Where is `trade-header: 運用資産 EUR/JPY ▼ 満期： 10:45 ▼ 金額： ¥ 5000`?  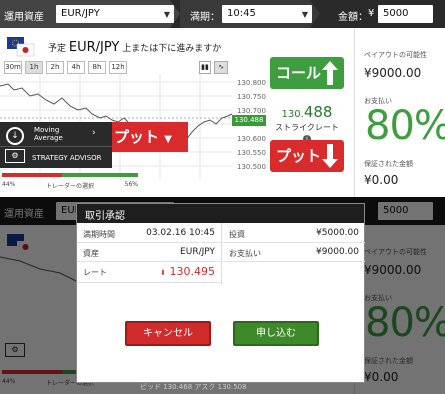 trade-header: 運用資産 EUR/JPY ▼ 満期： 10:45 ▼ 金額： ¥ 5000 is located at coordinates (222, 14).